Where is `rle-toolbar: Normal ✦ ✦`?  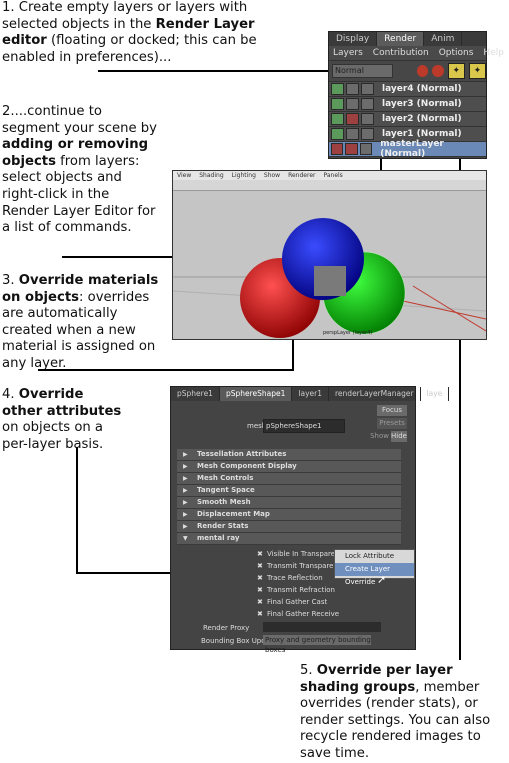 rle-toolbar: Normal ✦ ✦ is located at coordinates (407, 71).